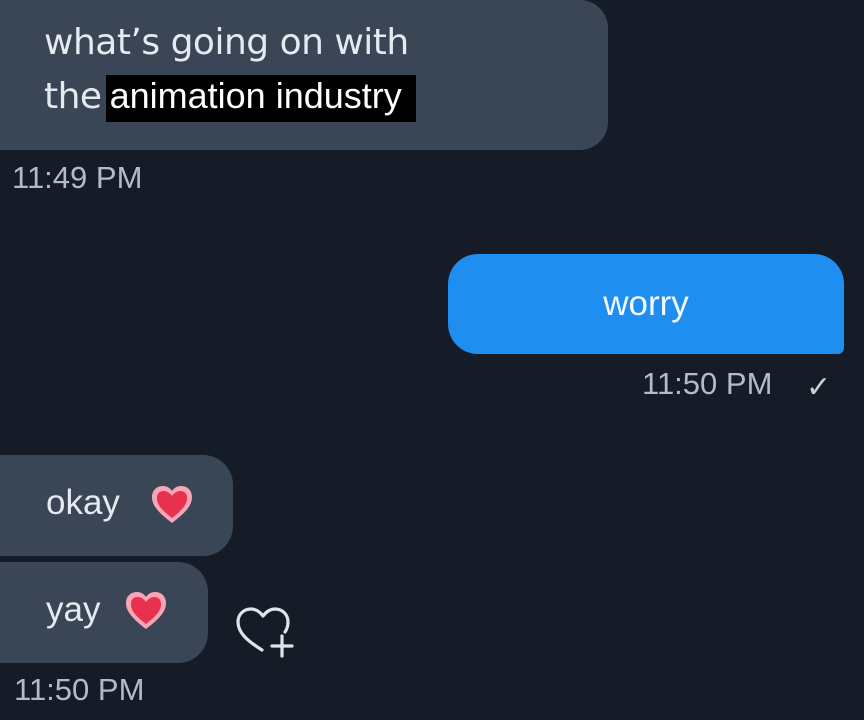  I want to click on message-bubble-incoming: yay, so click(104, 612).